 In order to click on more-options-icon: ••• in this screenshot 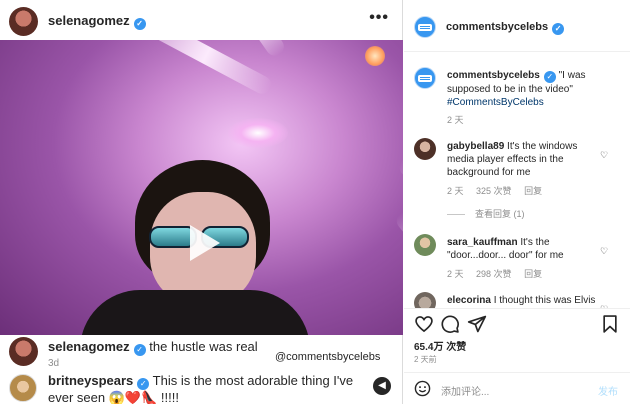, I will do `click(379, 18)`.